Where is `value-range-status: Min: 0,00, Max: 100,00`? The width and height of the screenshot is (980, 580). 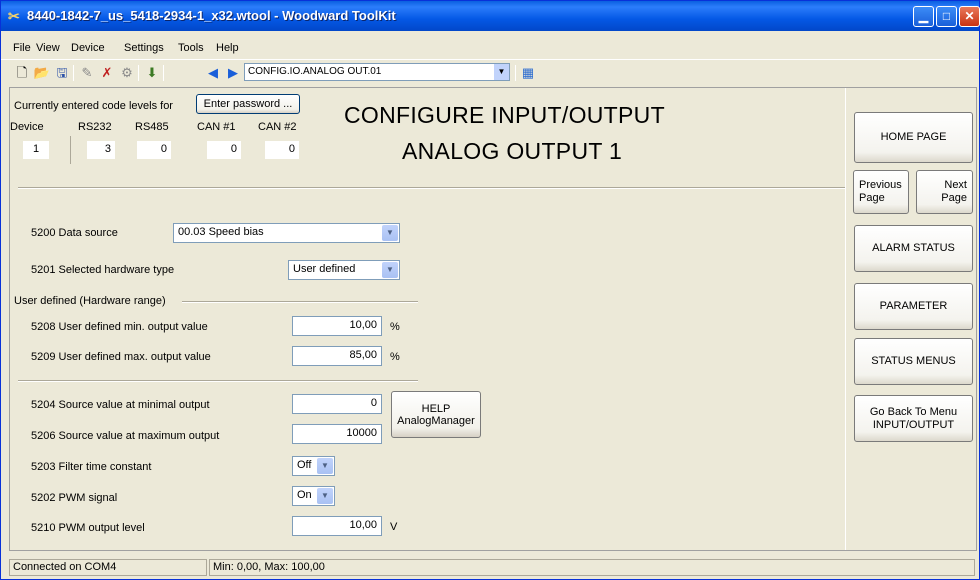 value-range-status: Min: 0,00, Max: 100,00 is located at coordinates (592, 567).